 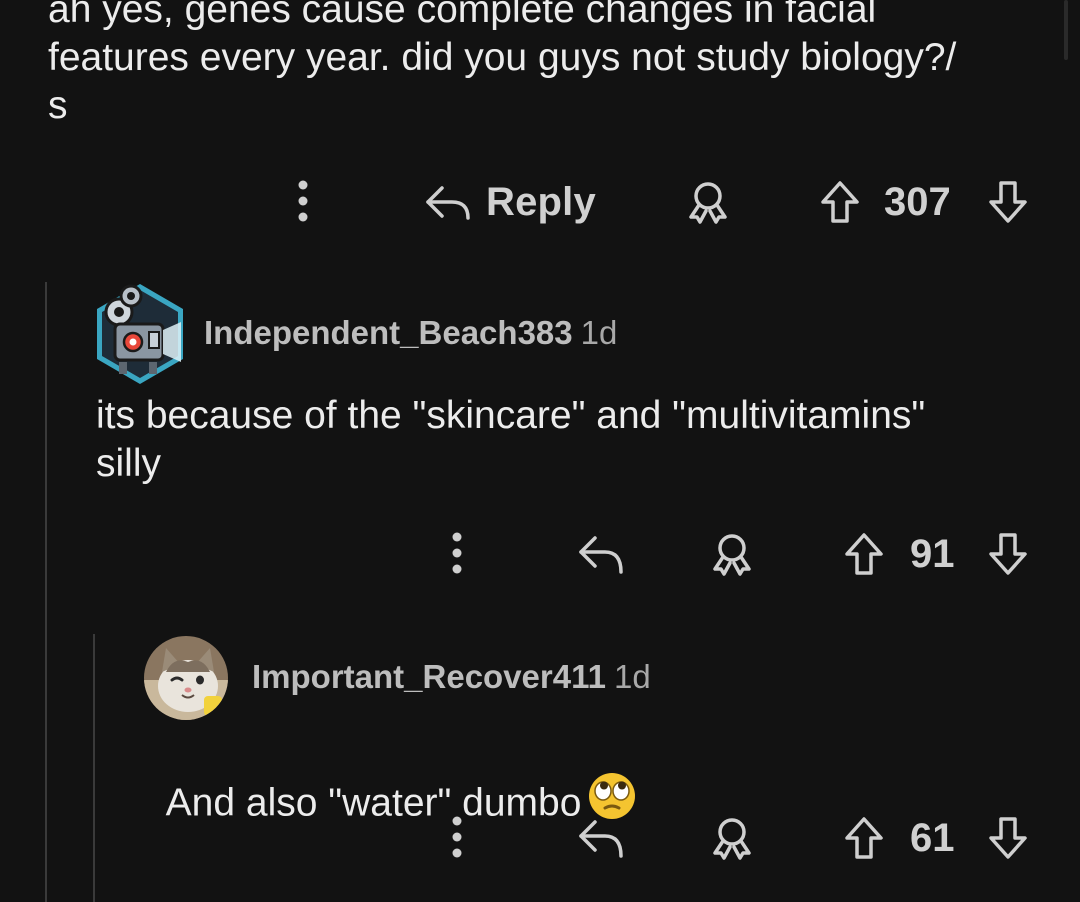 I want to click on cat-avatar-icon, so click(x=186, y=678).